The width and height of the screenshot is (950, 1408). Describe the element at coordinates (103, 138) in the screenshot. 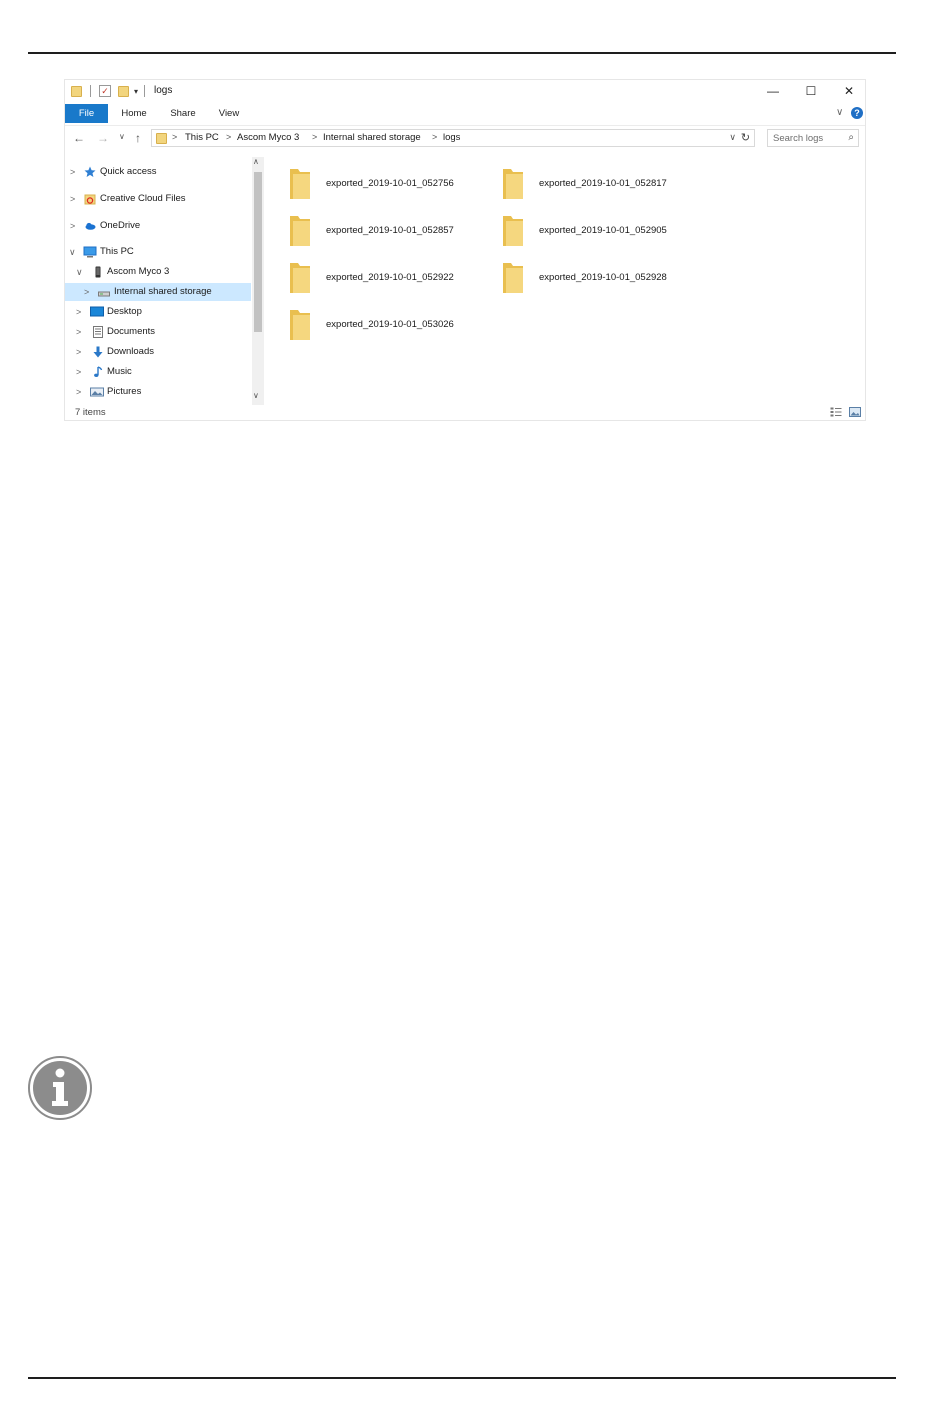

I see `forward-button: →` at that location.